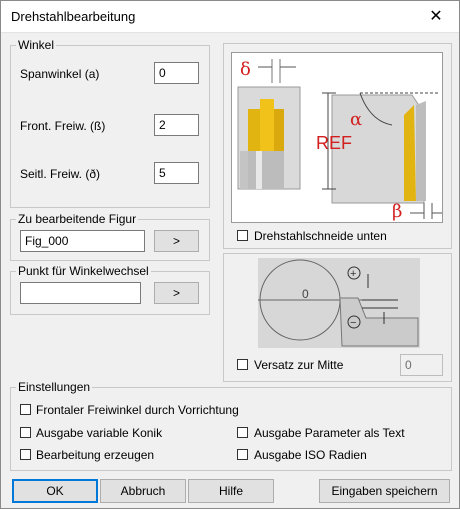 The image size is (460, 509). What do you see at coordinates (230, 16) in the screenshot?
I see `title-bar: Drehstahlbearbeitung ✕` at bounding box center [230, 16].